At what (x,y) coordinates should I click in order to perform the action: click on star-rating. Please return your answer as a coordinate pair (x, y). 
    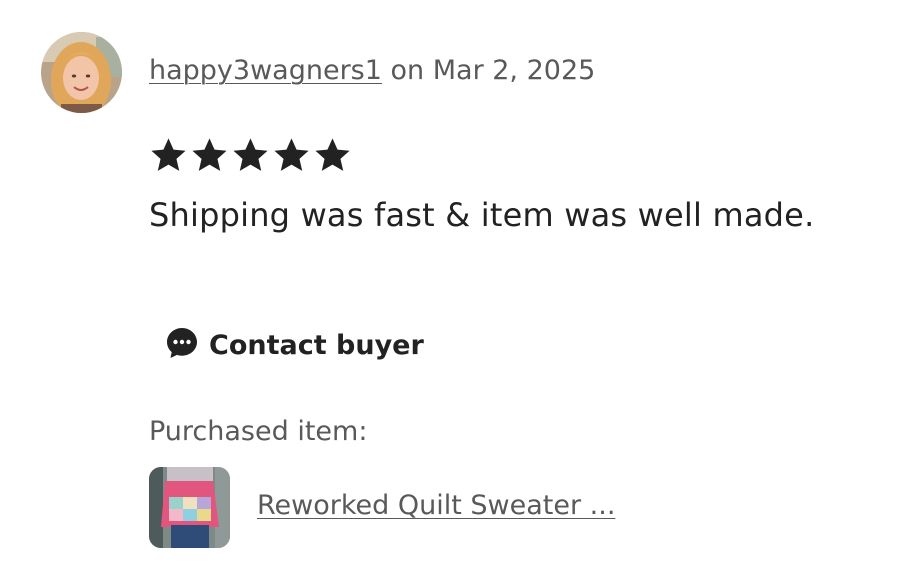
    Looking at the image, I should click on (250, 155).